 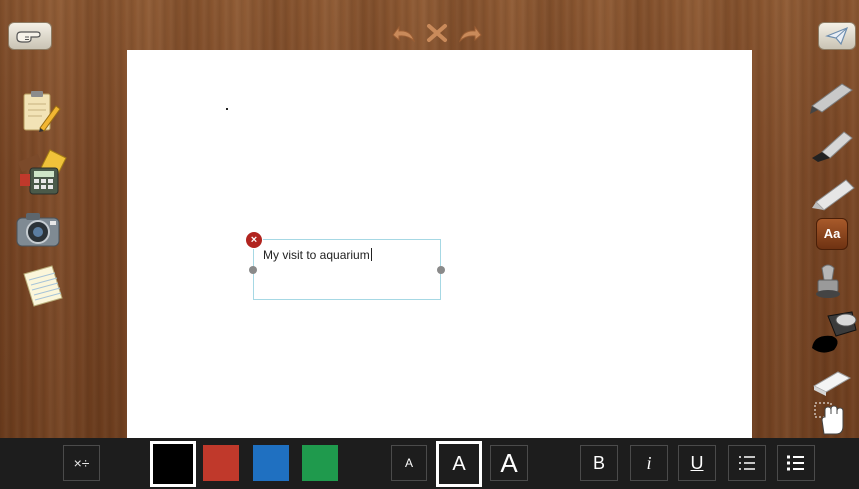 I want to click on hand-select-icon, so click(x=829, y=418).